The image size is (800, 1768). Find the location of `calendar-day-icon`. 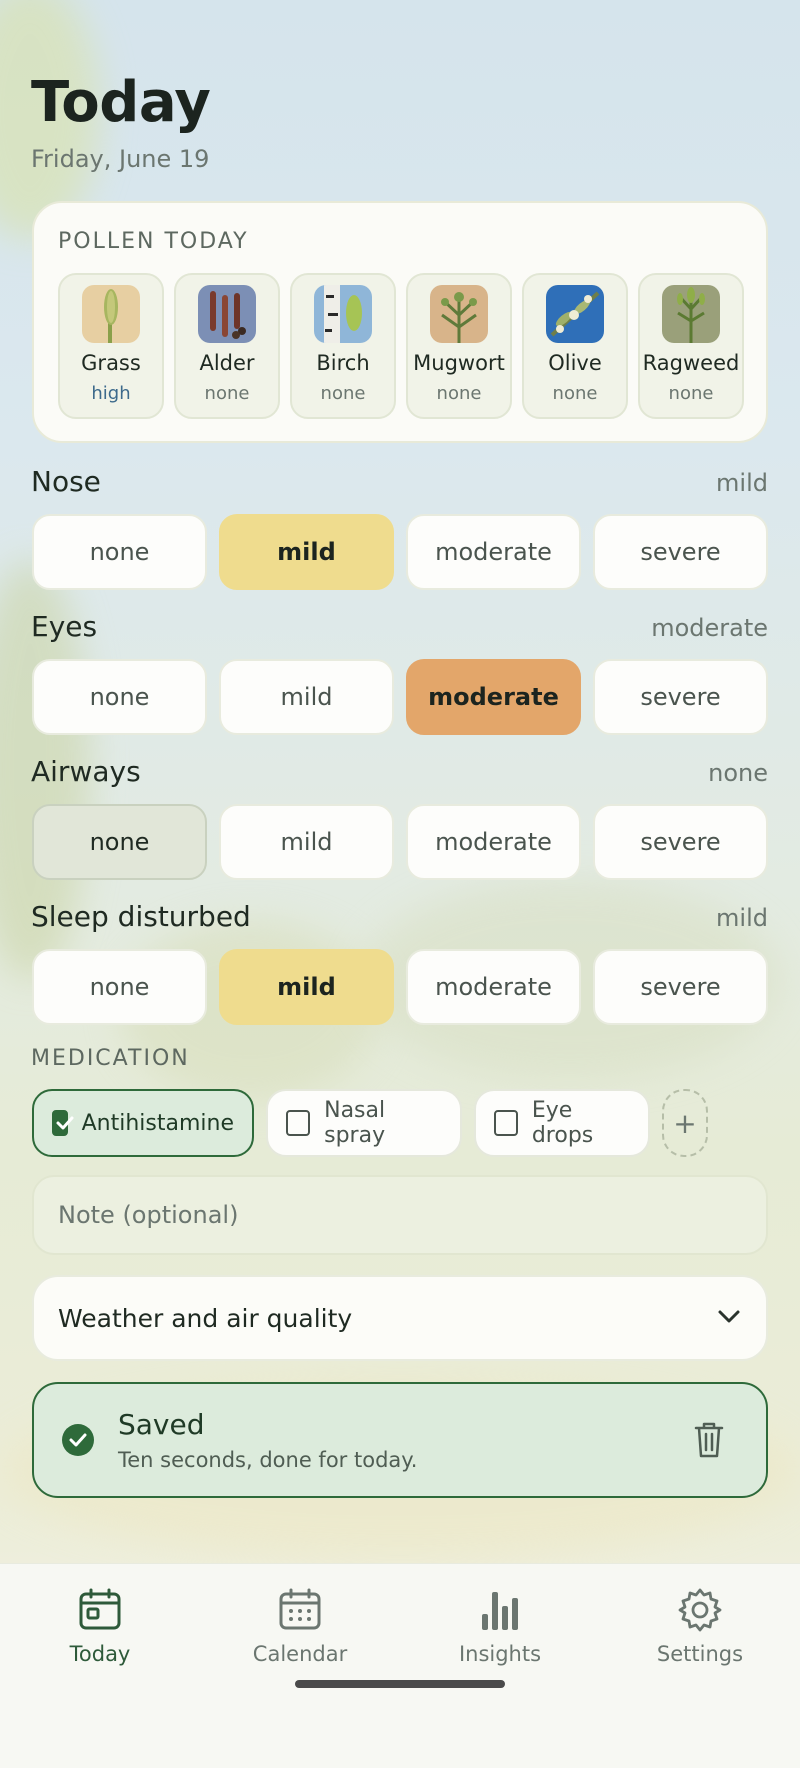

calendar-day-icon is located at coordinates (100, 1609).